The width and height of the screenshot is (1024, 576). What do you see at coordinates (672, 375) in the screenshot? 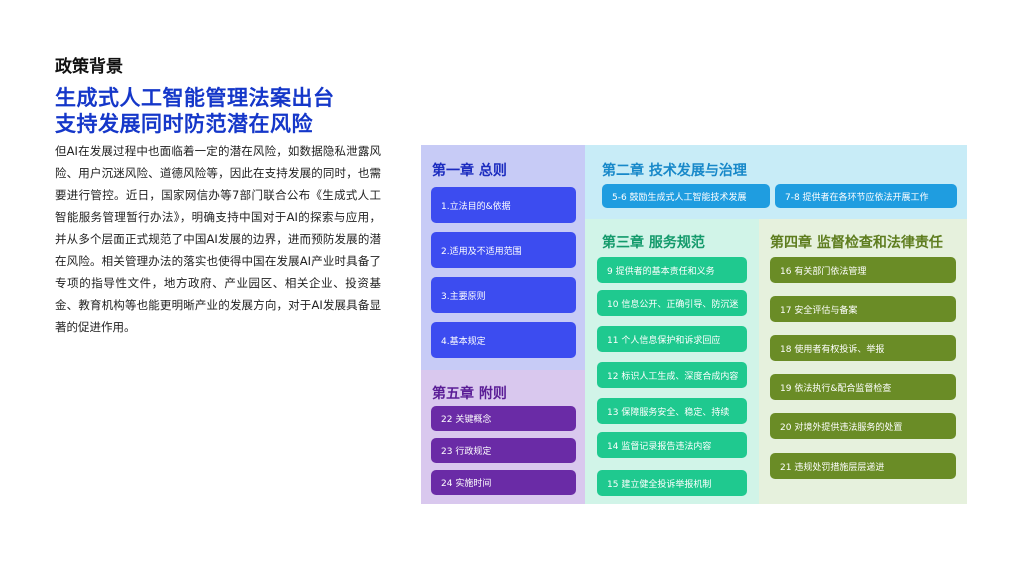
I see `chapter-3-item: 12 标识人工生成、深度合成内容` at bounding box center [672, 375].